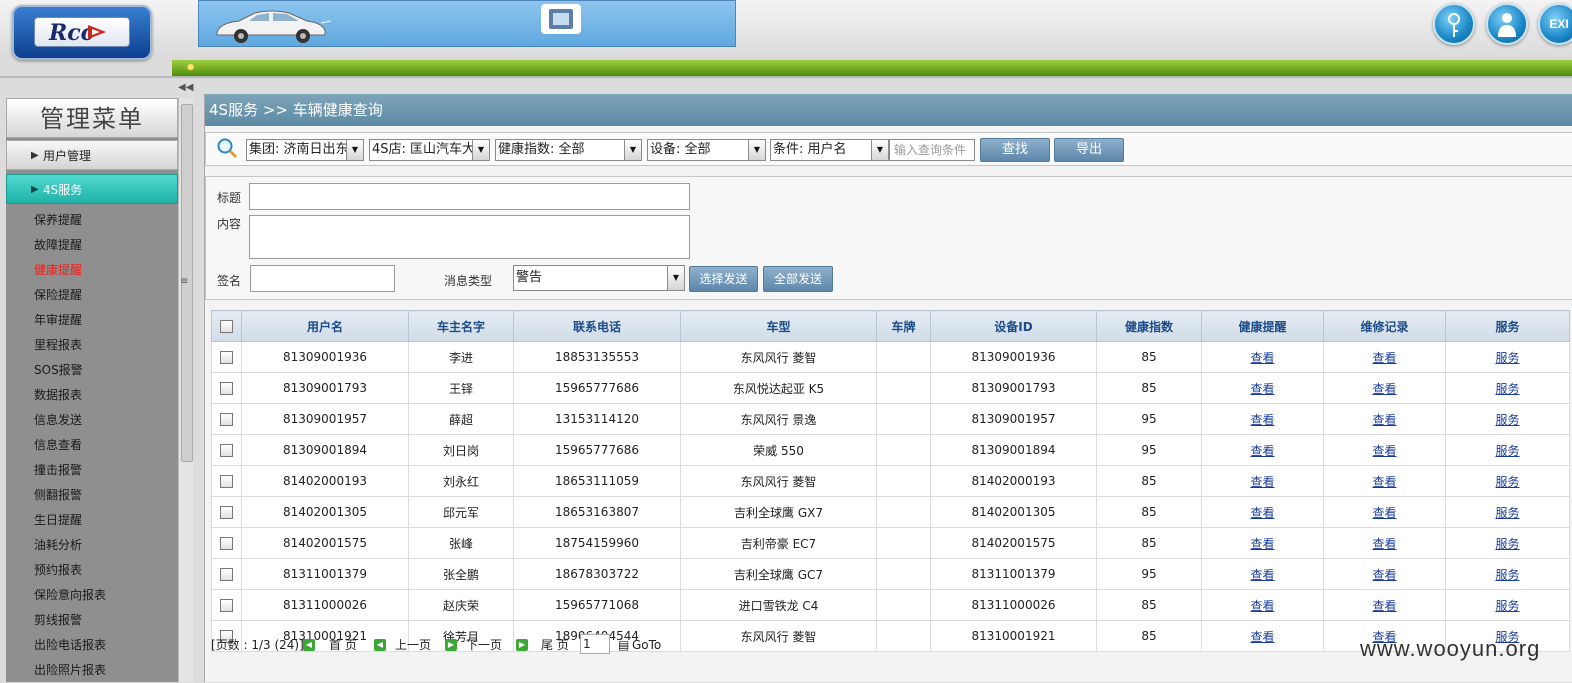  I want to click on sidebar-item: 生日提醒, so click(92, 520).